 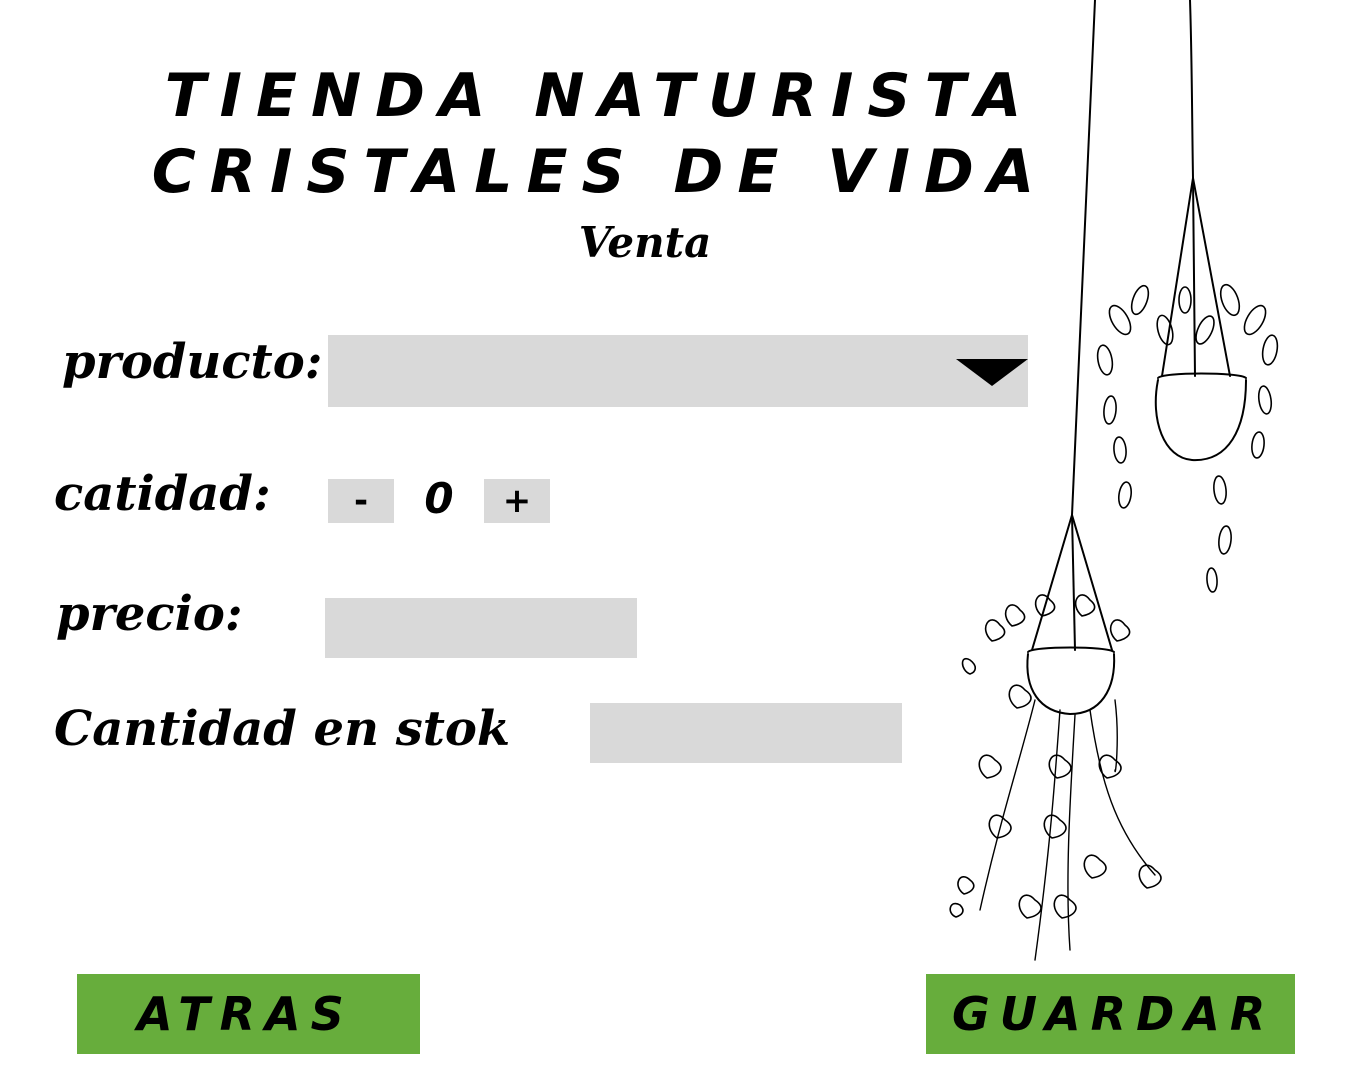 I want to click on page-subtitle: Venta, so click(x=645, y=242).